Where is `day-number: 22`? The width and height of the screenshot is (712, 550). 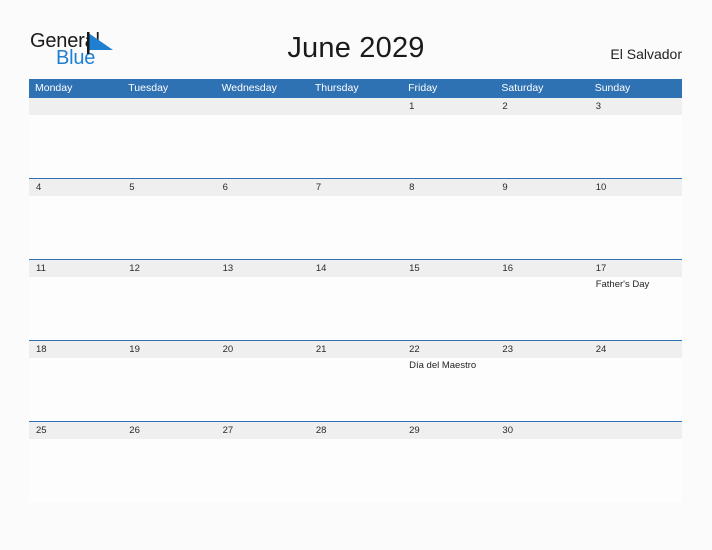 day-number: 22 is located at coordinates (448, 349).